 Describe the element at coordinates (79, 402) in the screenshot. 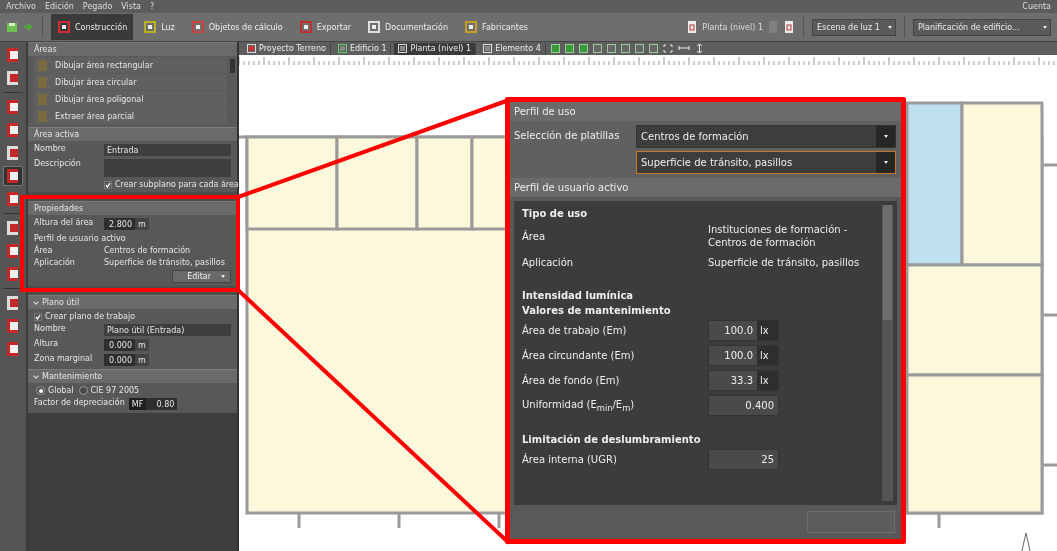

I see `field-label: Factor de depreciación` at that location.